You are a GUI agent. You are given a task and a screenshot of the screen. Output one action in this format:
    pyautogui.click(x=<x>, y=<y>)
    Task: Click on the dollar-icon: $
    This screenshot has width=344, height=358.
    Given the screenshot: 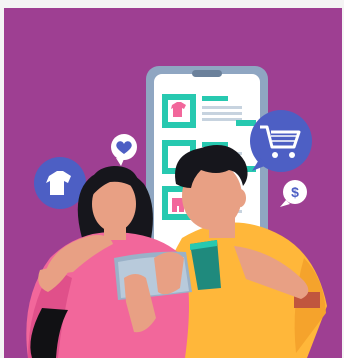 What is the action you would take?
    pyautogui.click(x=293, y=193)
    